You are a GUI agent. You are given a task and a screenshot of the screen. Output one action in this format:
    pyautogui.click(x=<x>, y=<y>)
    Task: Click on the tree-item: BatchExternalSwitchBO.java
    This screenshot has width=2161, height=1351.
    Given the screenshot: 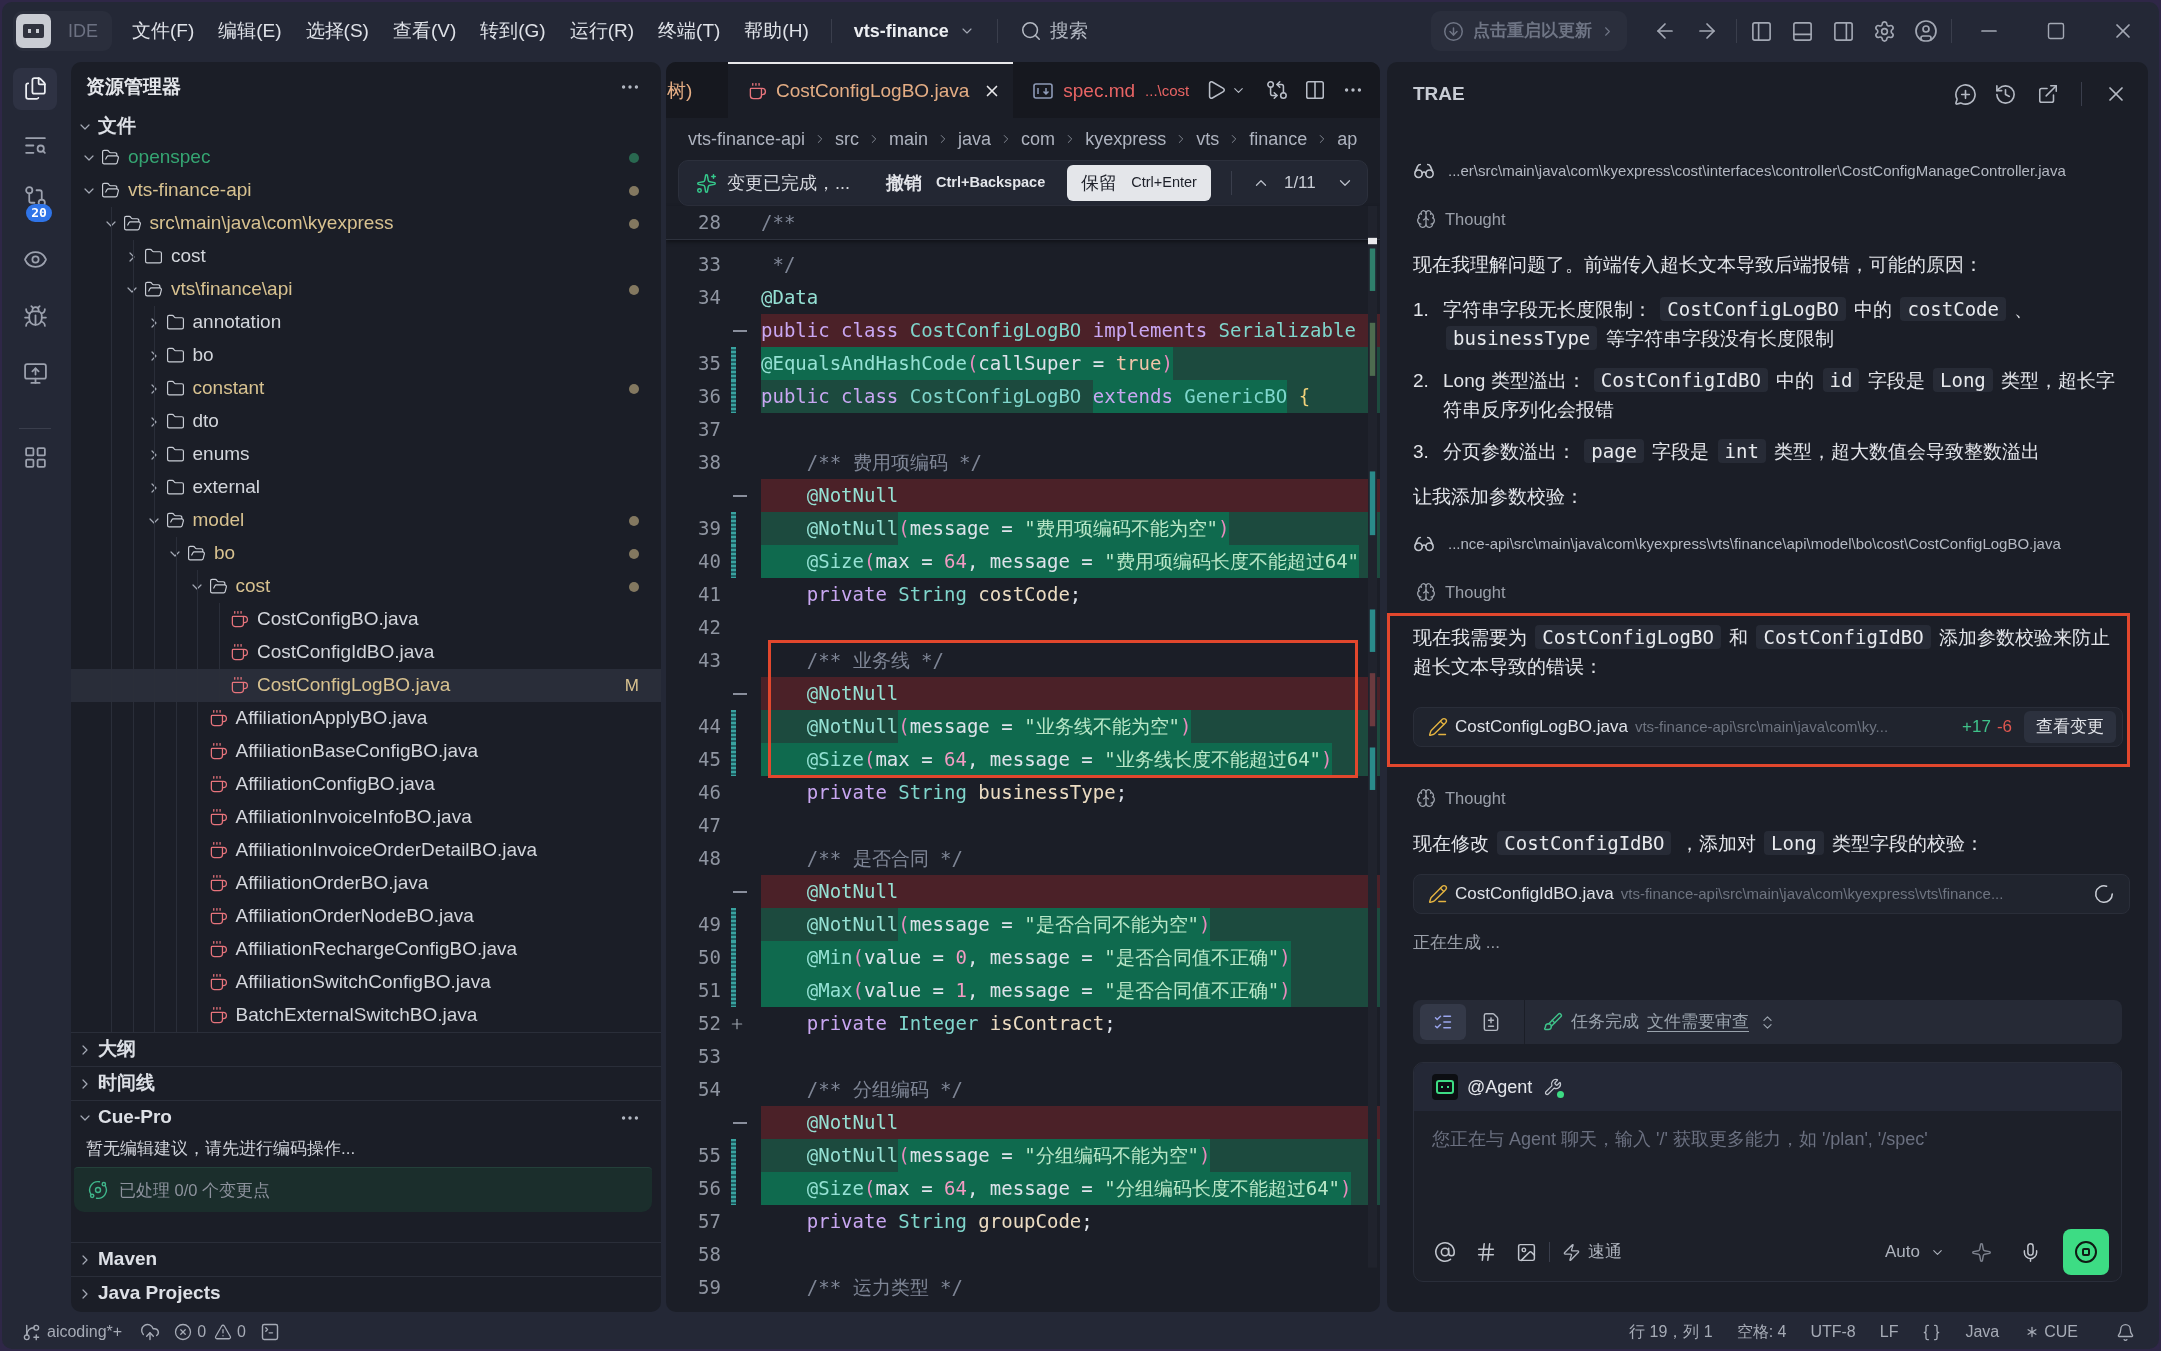 What is the action you would take?
    pyautogui.click(x=366, y=1015)
    